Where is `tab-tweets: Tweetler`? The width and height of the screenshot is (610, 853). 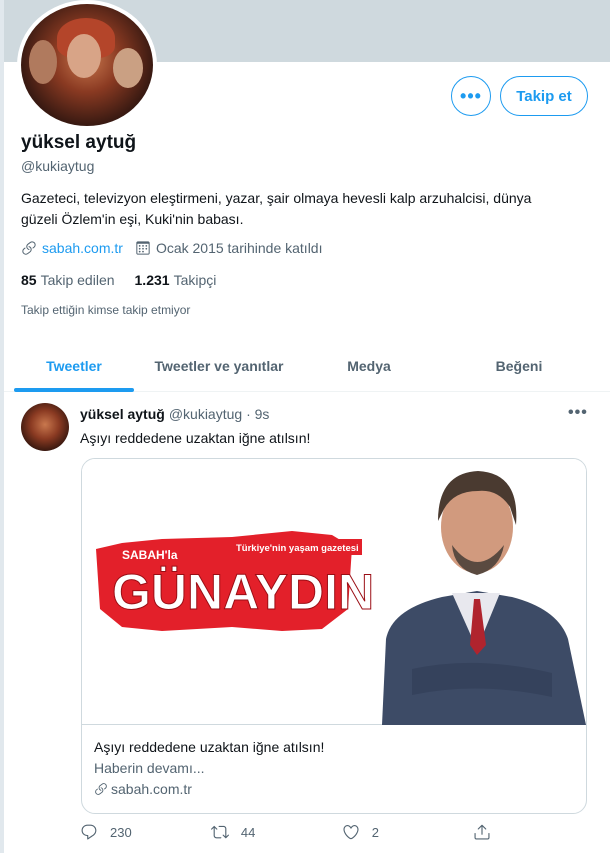 tab-tweets: Tweetler is located at coordinates (74, 366).